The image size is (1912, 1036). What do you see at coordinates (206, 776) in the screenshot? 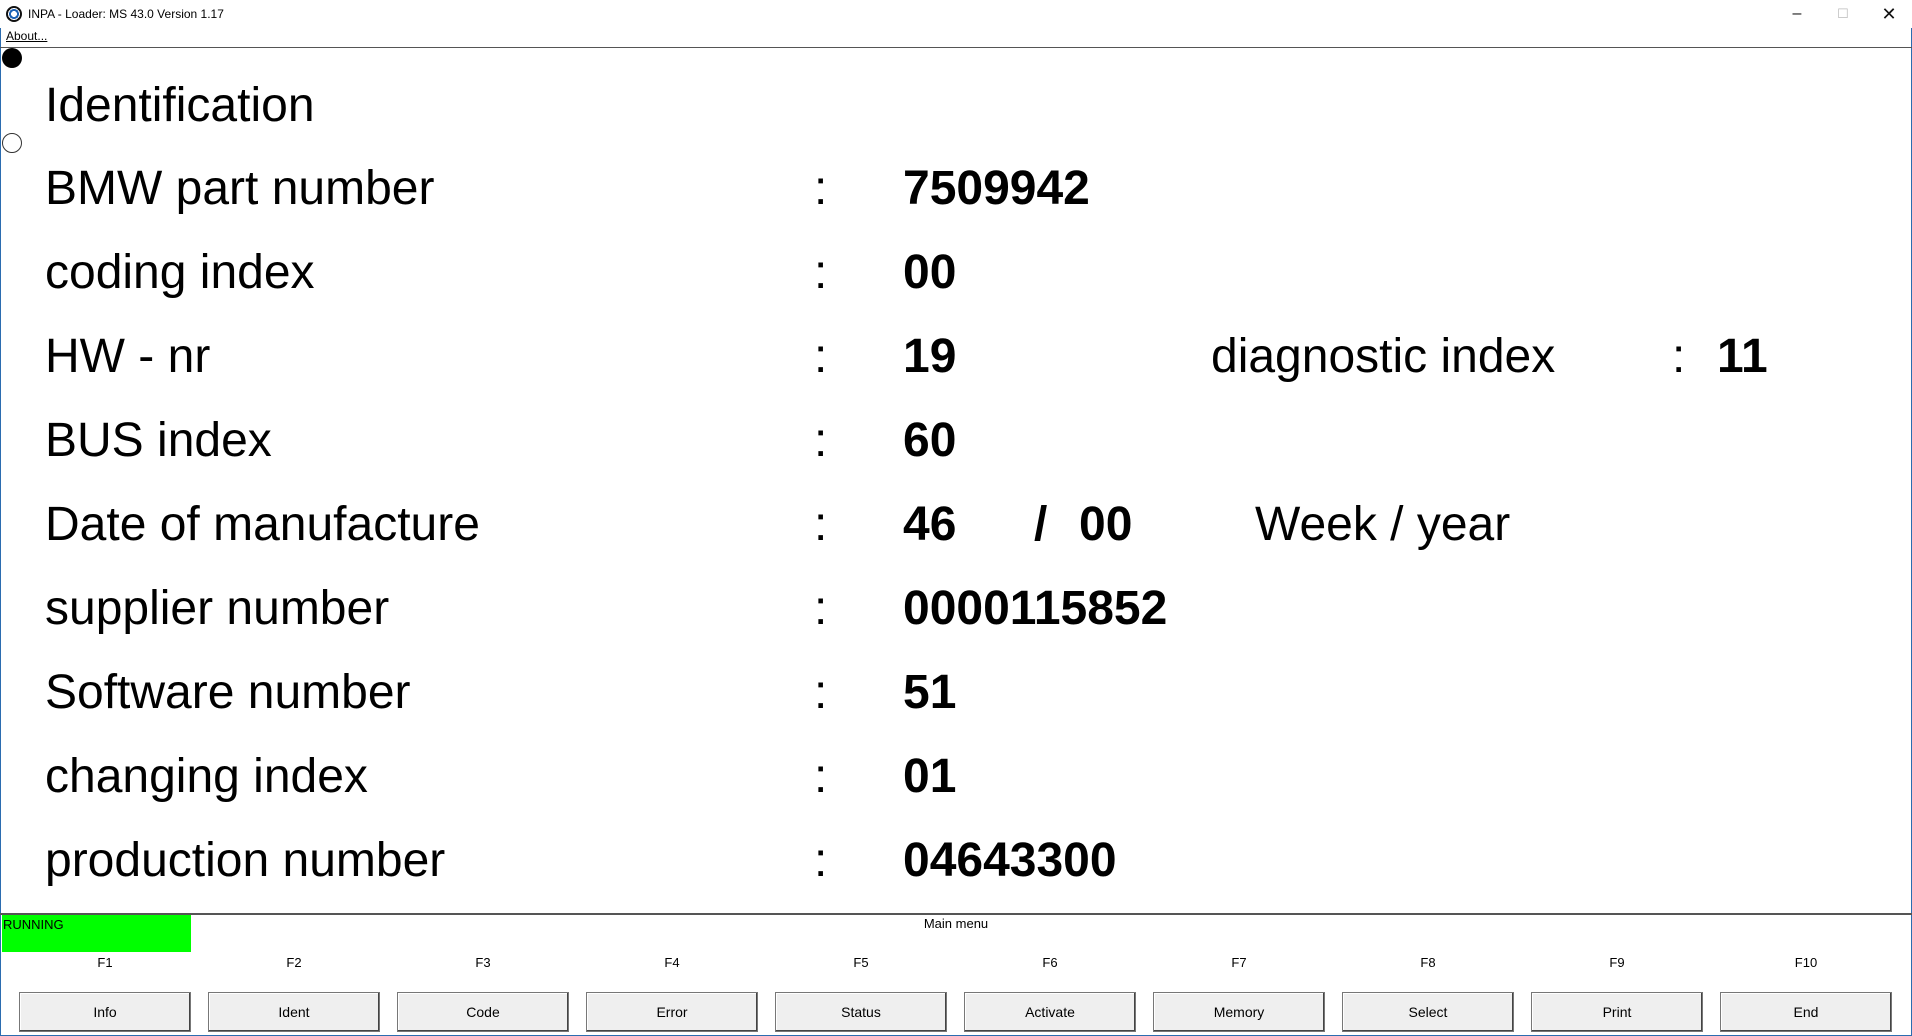
I see `row-label: changing index` at bounding box center [206, 776].